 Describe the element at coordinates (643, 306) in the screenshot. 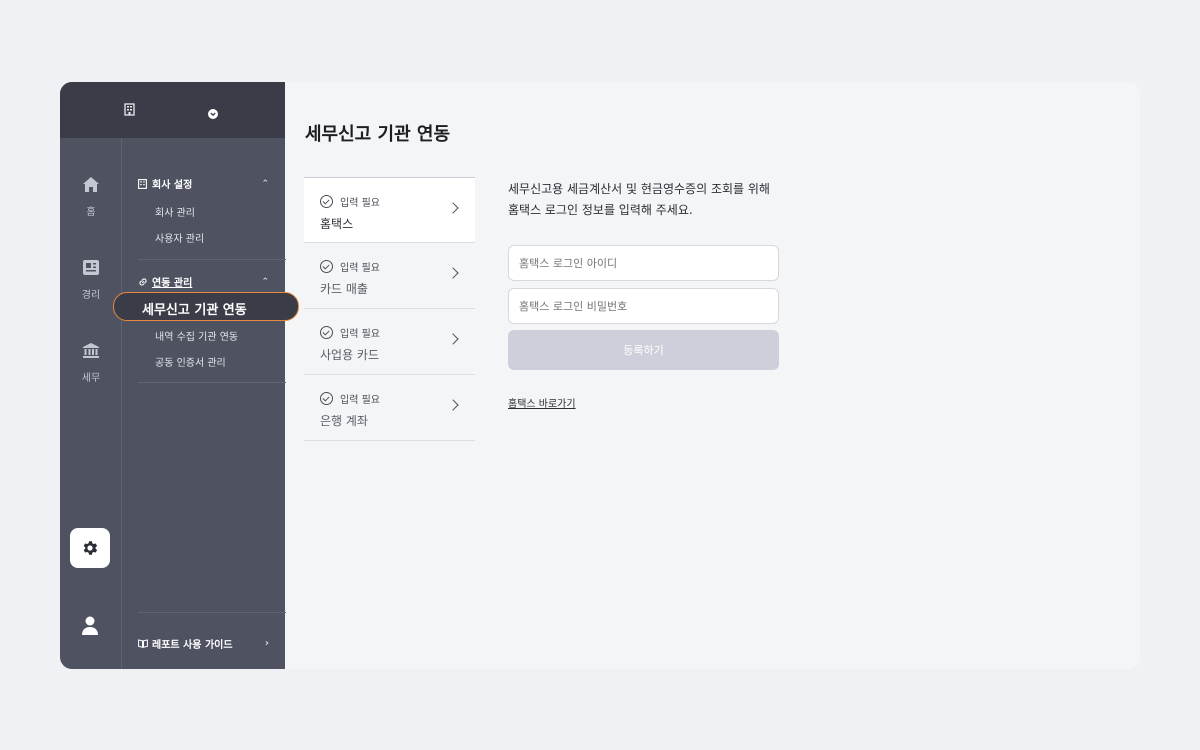

I see `hometax-password-input` at that location.